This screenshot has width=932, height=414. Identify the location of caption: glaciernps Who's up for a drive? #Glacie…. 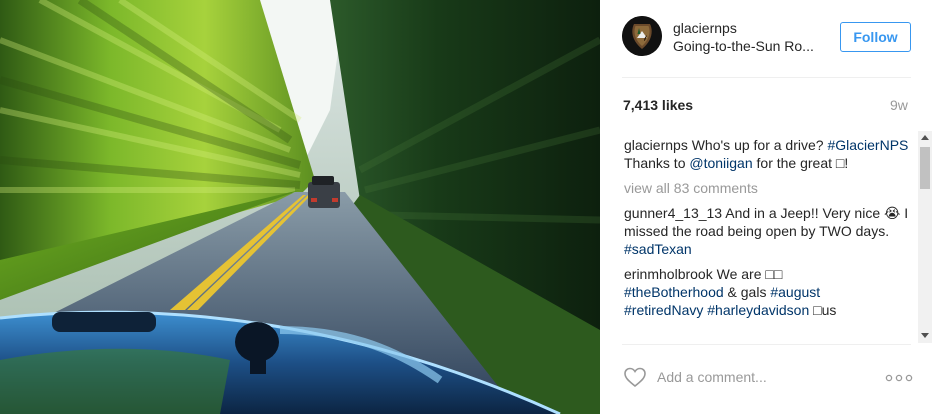
(770, 154).